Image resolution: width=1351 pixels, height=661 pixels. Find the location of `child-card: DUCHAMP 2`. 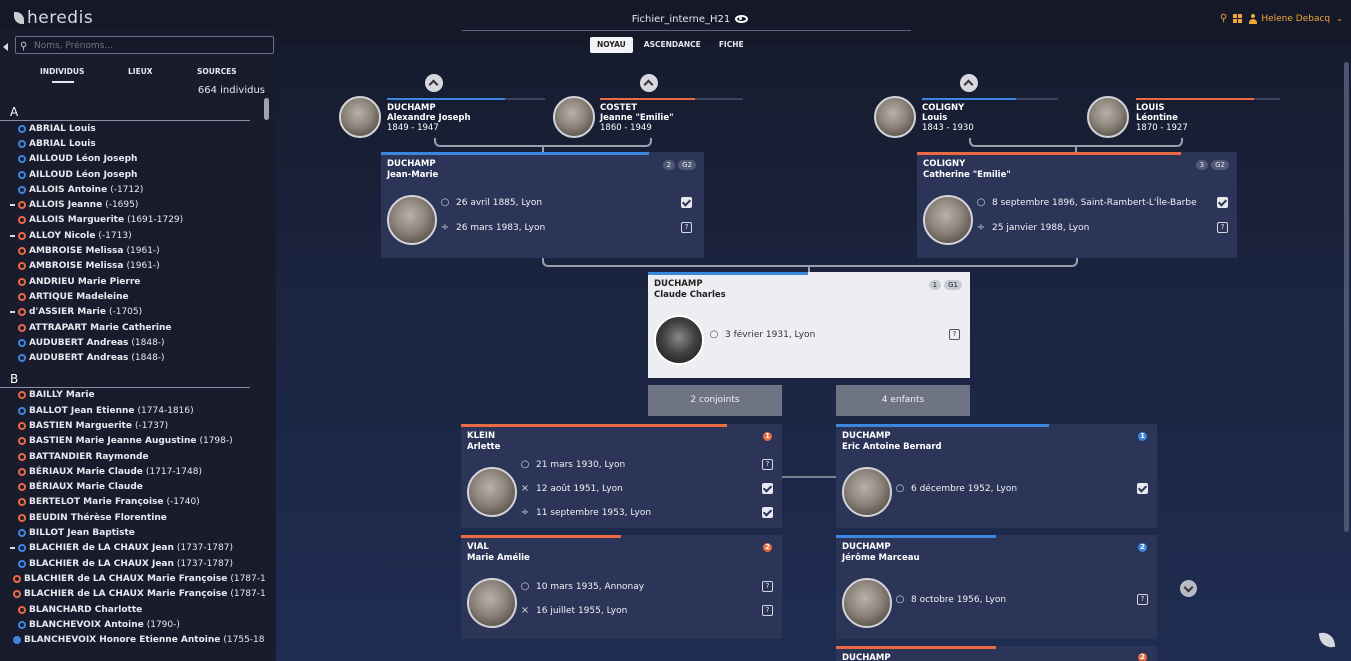

child-card: DUCHAMP 2 is located at coordinates (996, 653).